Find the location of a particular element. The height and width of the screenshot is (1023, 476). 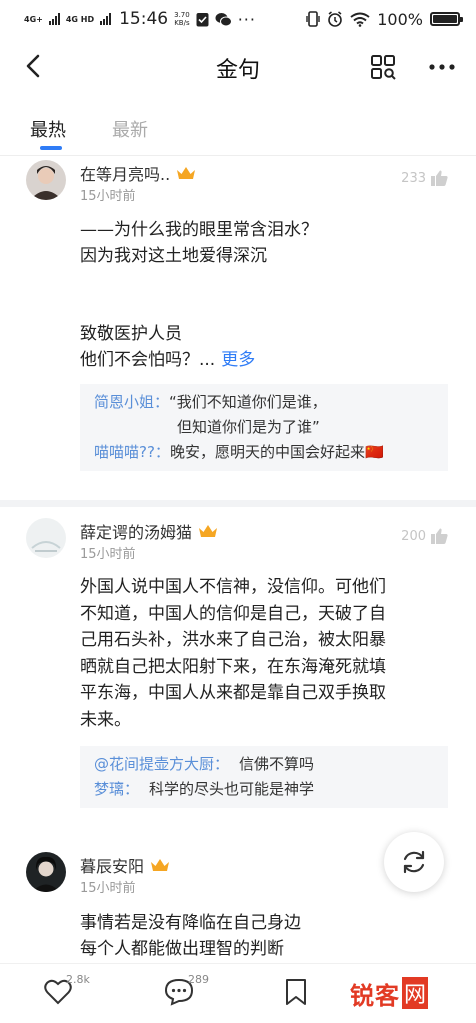

reply-user: 喵喵喵??： is located at coordinates (132, 452).